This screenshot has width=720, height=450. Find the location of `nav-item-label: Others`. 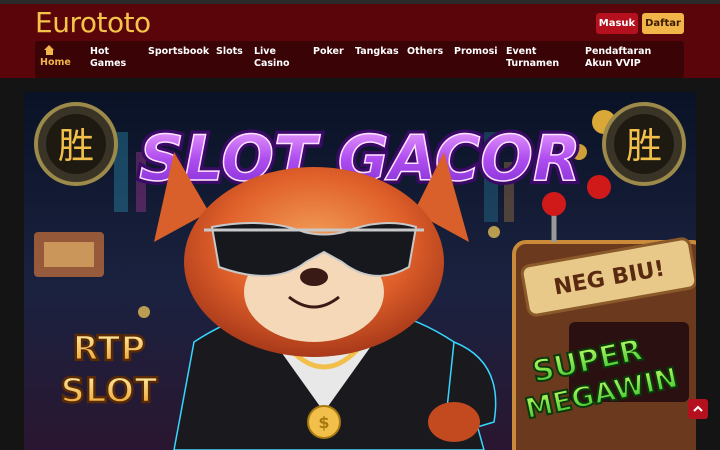

nav-item-label: Others is located at coordinates (425, 51).